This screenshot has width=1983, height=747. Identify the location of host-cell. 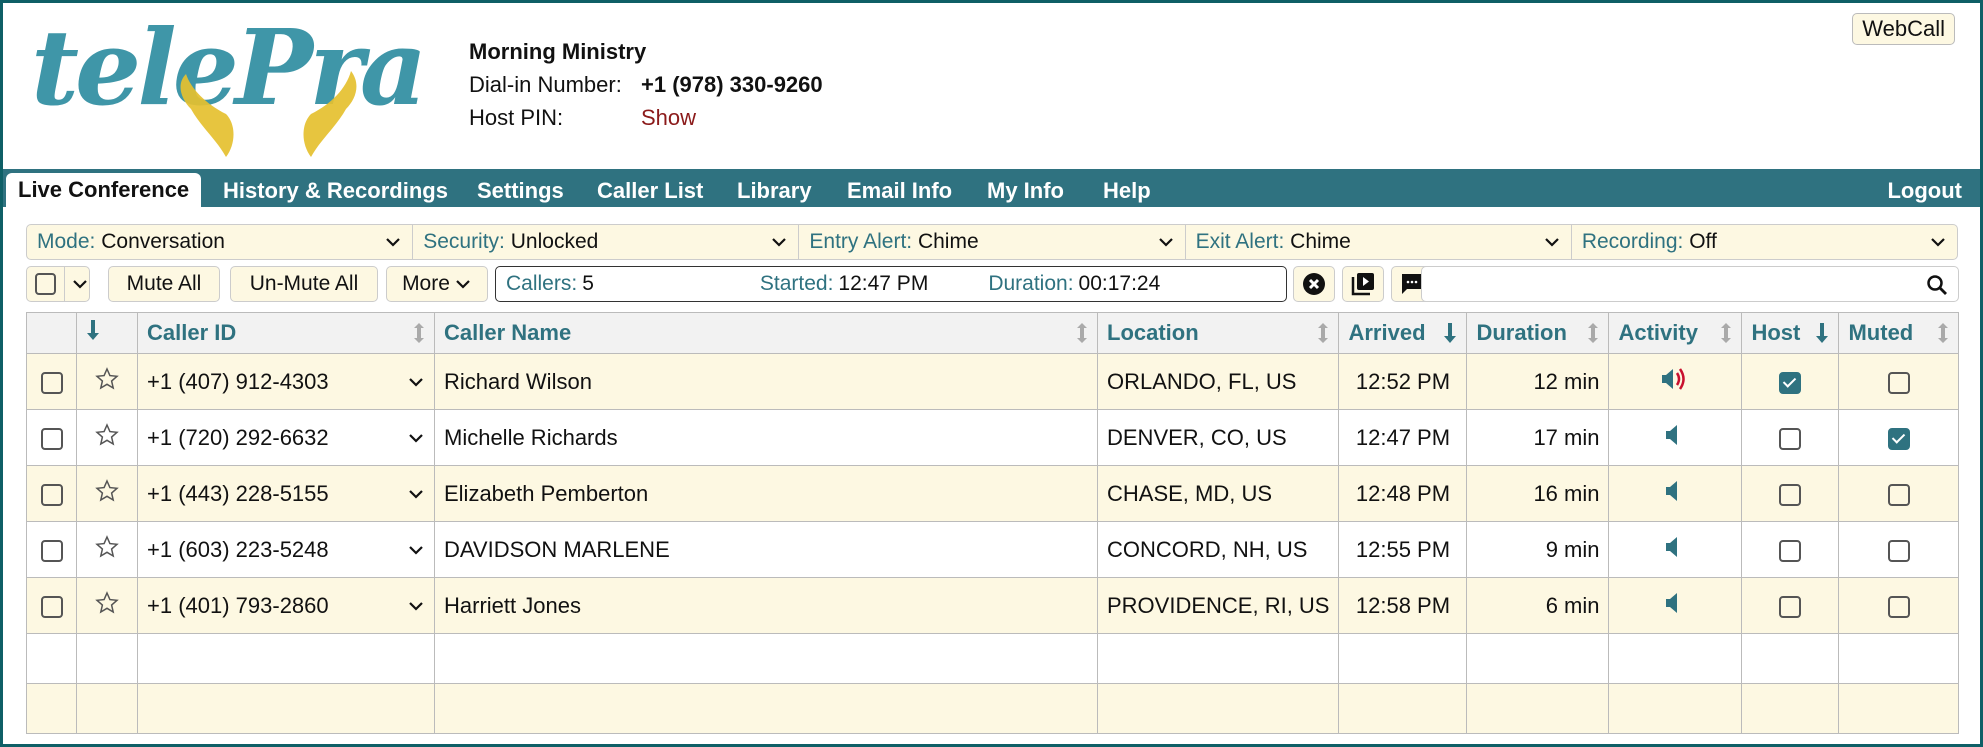
(1790, 605).